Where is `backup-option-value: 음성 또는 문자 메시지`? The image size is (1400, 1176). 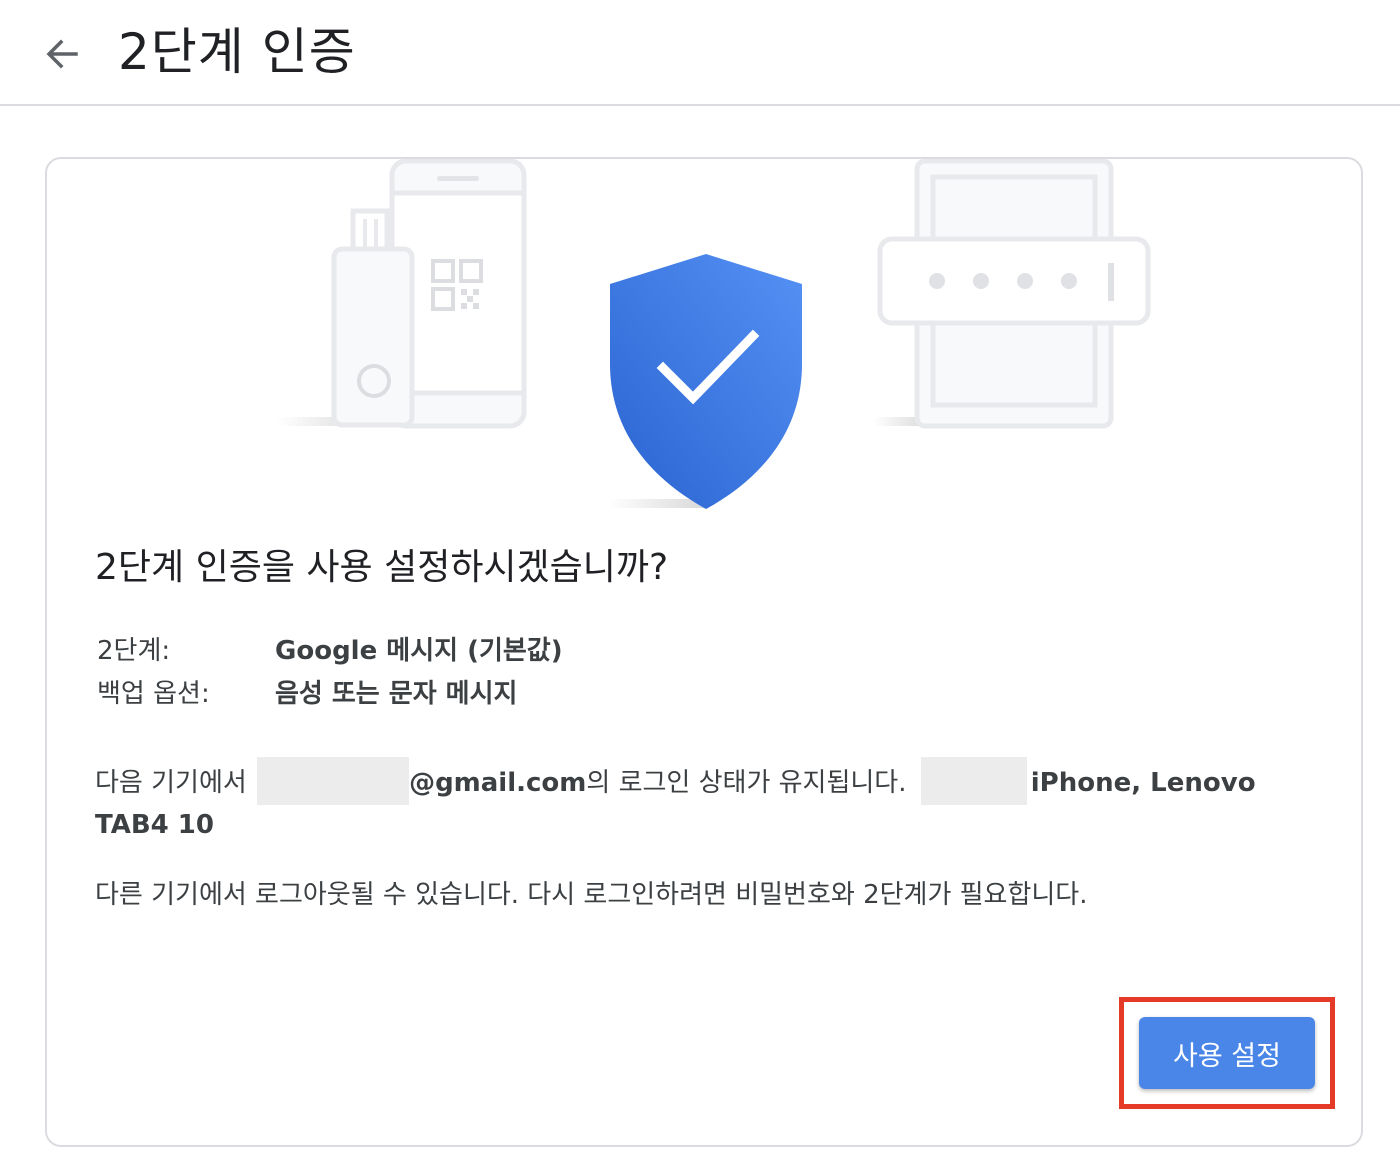
backup-option-value: 음성 또는 문자 메시지 is located at coordinates (396, 694).